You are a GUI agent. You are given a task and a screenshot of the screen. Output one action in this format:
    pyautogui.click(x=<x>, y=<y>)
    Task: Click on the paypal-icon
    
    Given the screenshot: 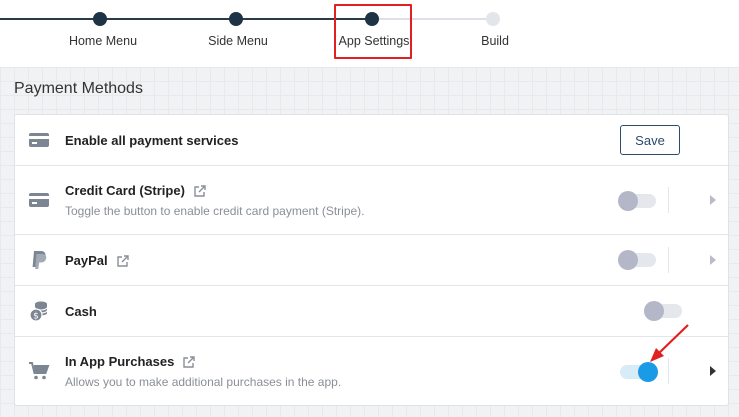 What is the action you would take?
    pyautogui.click(x=39, y=260)
    